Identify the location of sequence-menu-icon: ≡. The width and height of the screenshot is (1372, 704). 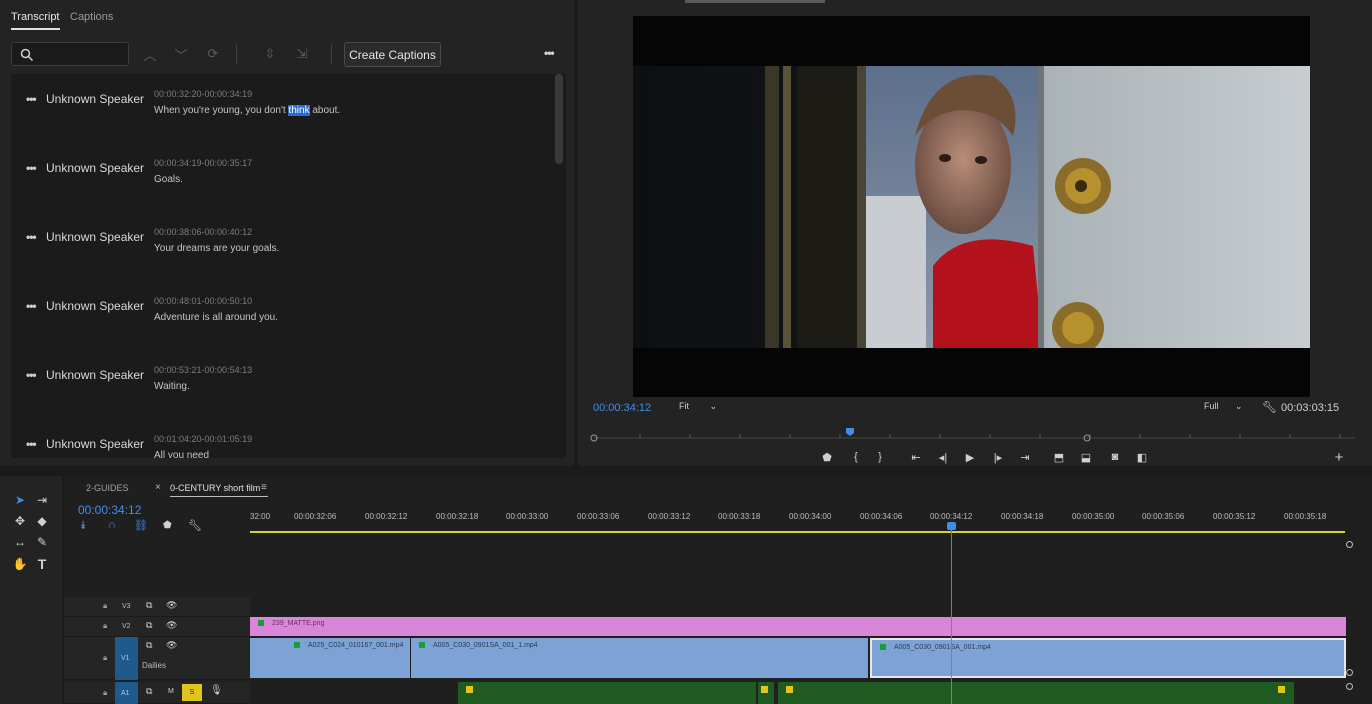
(264, 487).